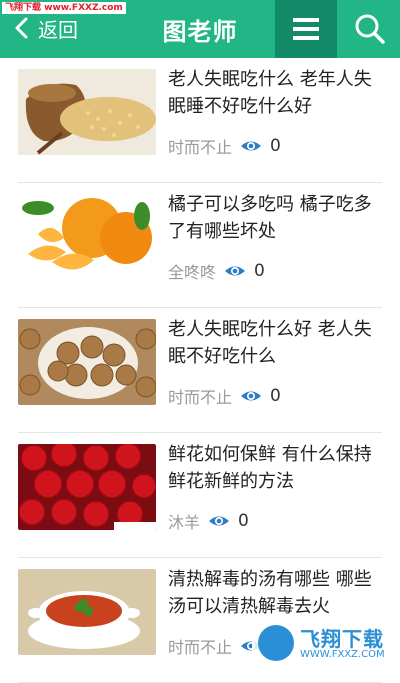 The height and width of the screenshot is (683, 400). Describe the element at coordinates (87, 612) in the screenshot. I see `soup-bowl-image` at that location.